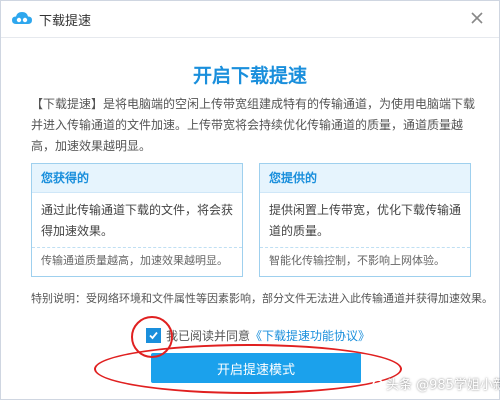 This screenshot has width=500, height=400. I want to click on close-icon, so click(477, 18).